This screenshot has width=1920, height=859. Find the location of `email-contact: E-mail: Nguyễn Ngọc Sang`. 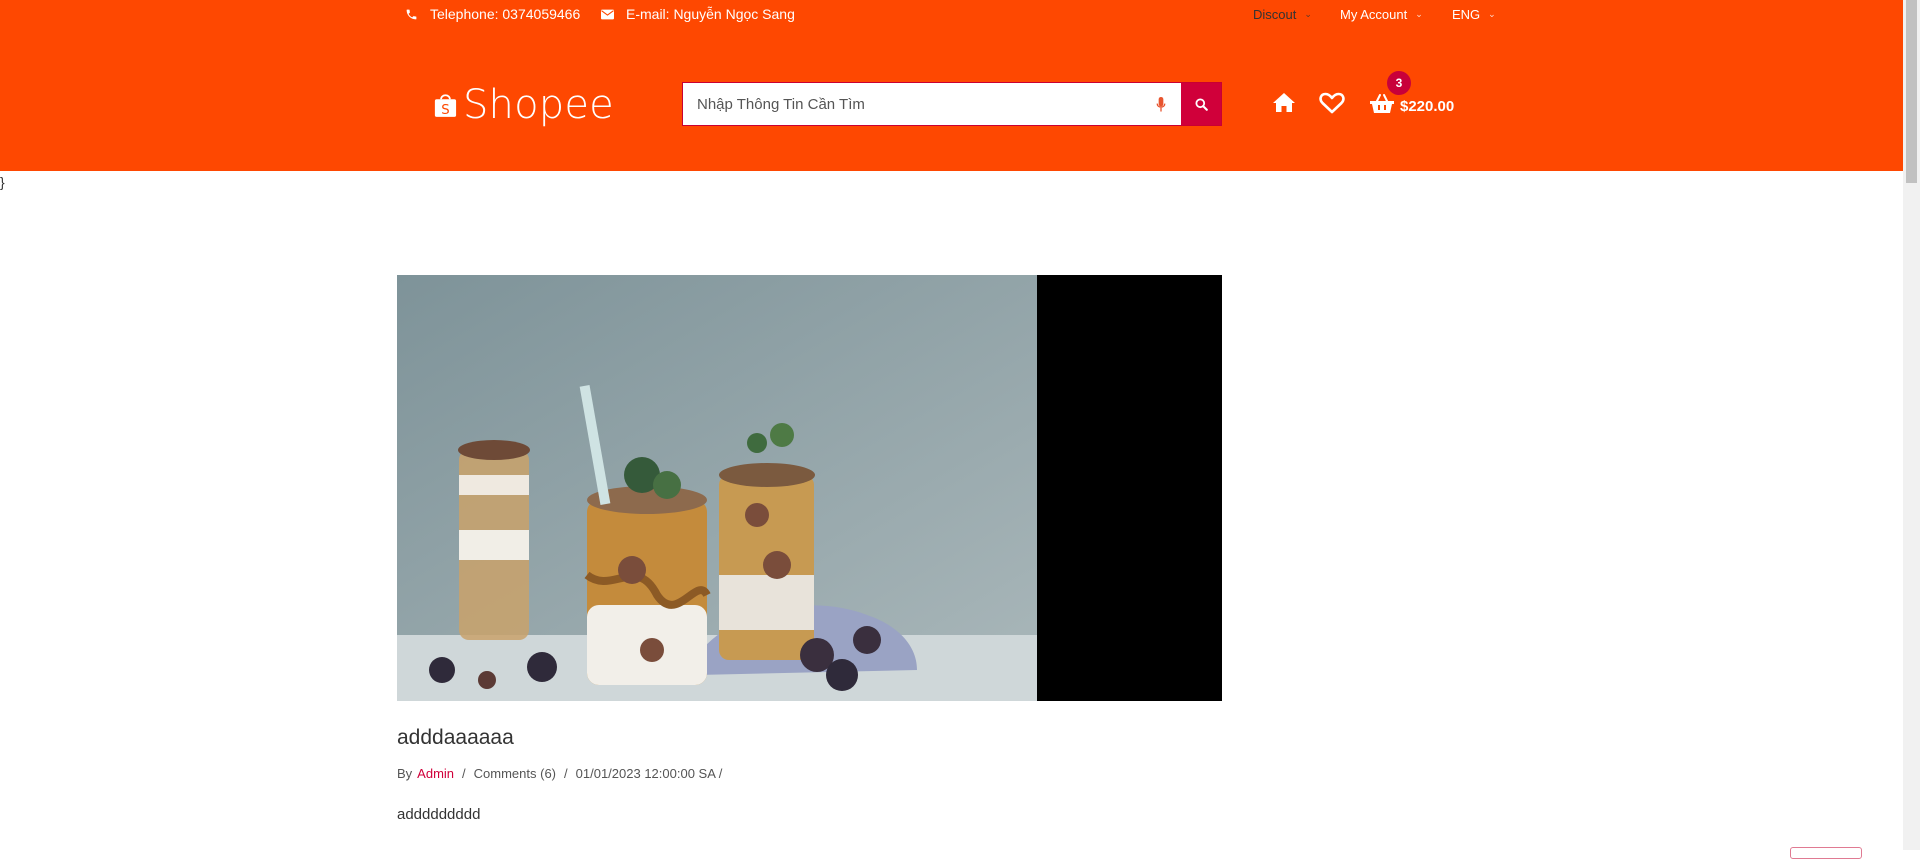

email-contact: E-mail: Nguyễn Ngọc Sang is located at coordinates (698, 14).